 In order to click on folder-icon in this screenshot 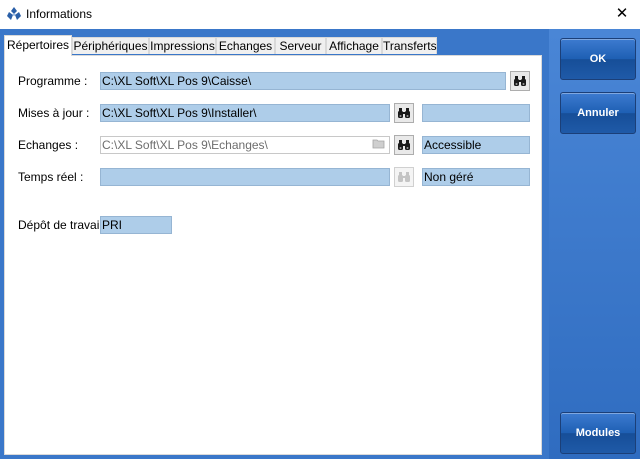, I will do `click(378, 144)`.